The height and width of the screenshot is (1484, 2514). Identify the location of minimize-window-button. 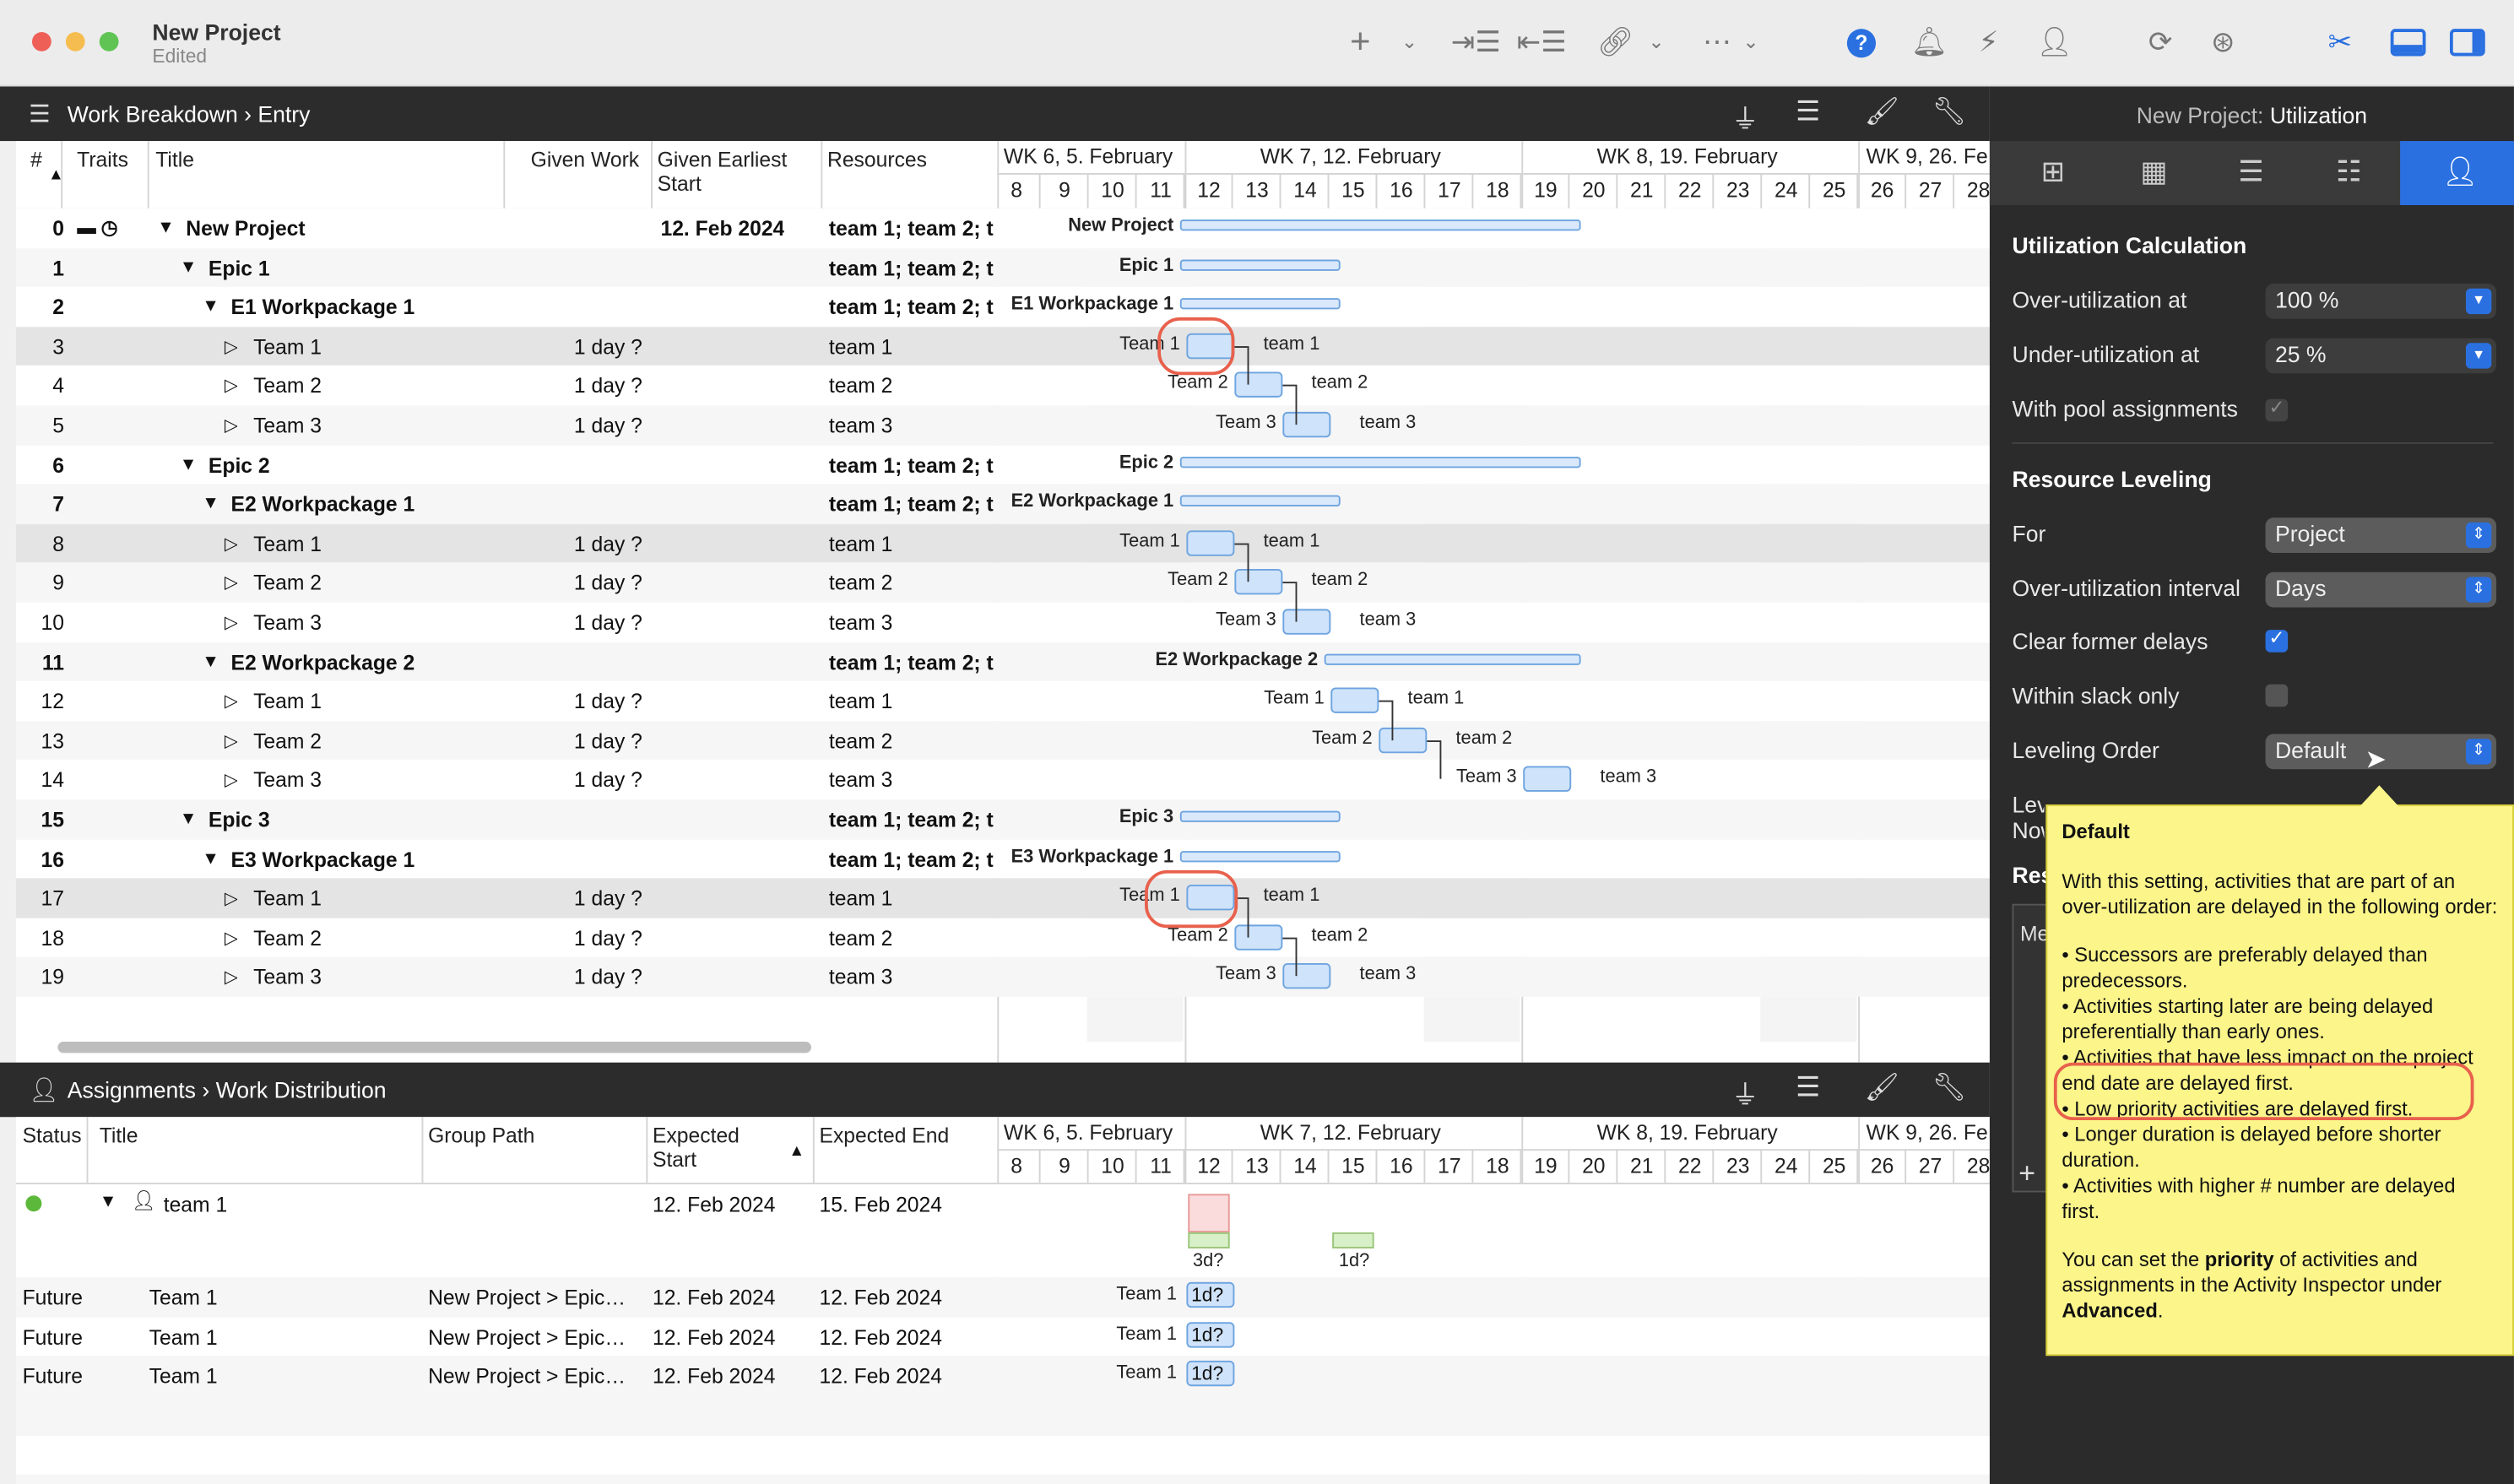
(75, 41).